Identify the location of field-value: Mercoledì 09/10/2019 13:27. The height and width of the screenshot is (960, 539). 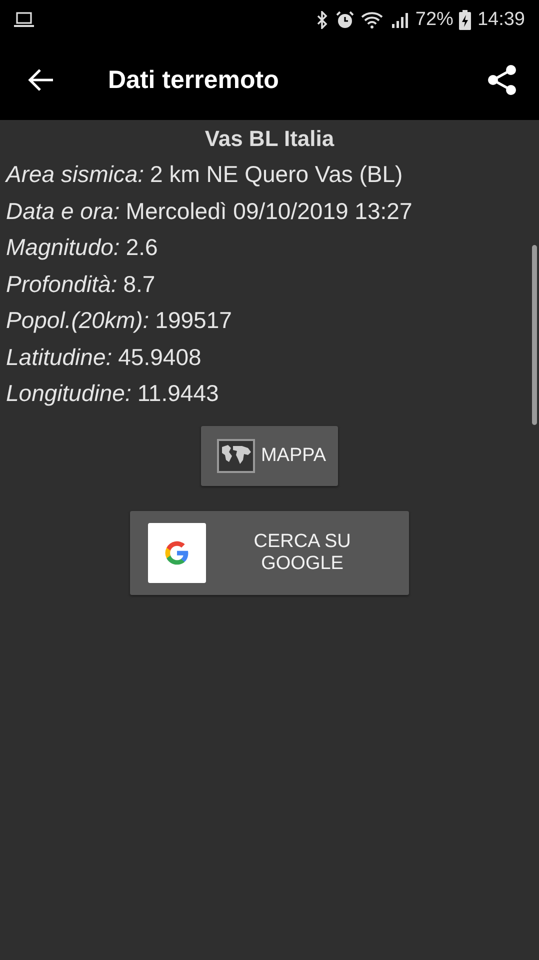
(269, 211).